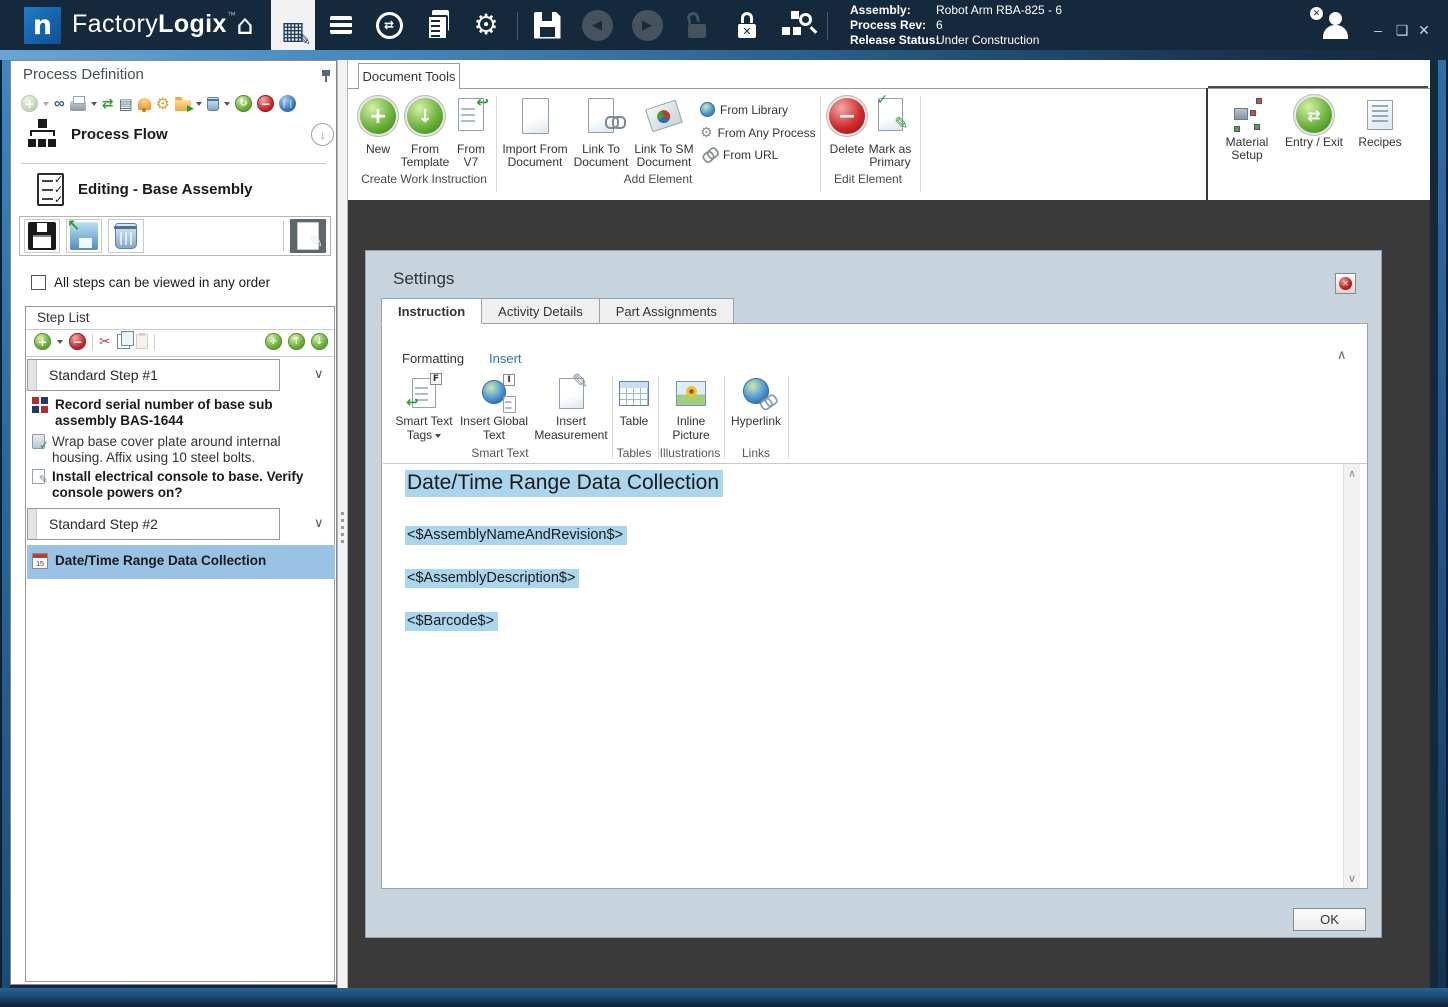 The image size is (1448, 1007). What do you see at coordinates (1352, 473) in the screenshot?
I see `scroll-up-icon: ∧` at bounding box center [1352, 473].